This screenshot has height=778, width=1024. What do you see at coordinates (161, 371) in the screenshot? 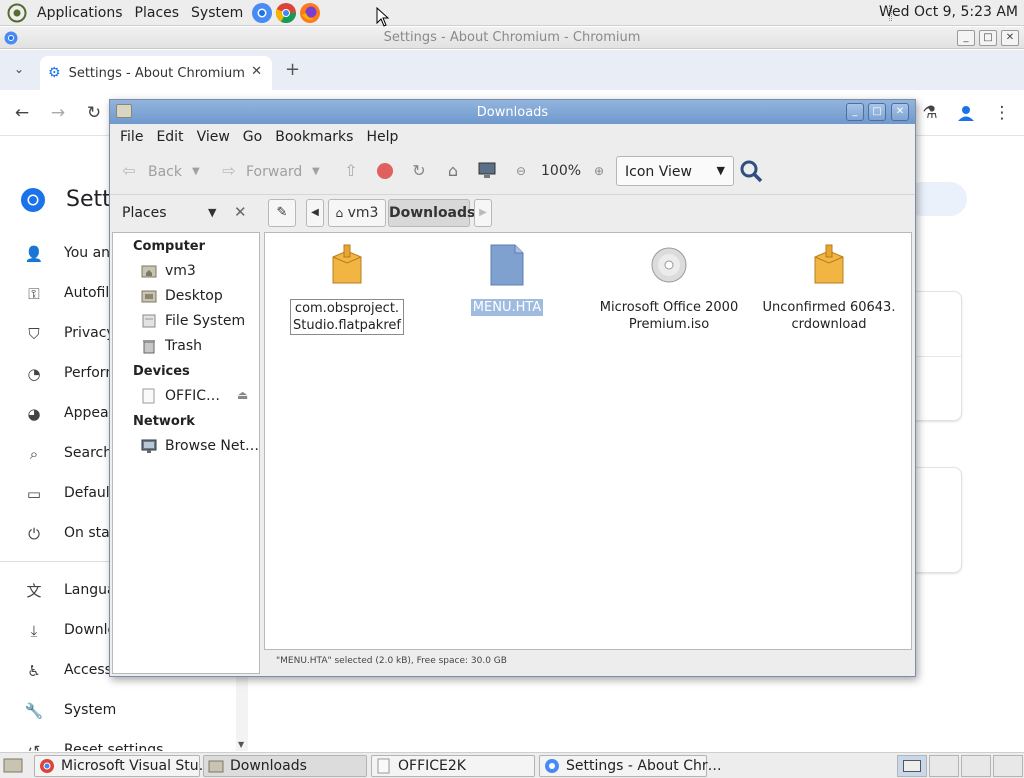
I see `places-heading-devices: Devices` at bounding box center [161, 371].